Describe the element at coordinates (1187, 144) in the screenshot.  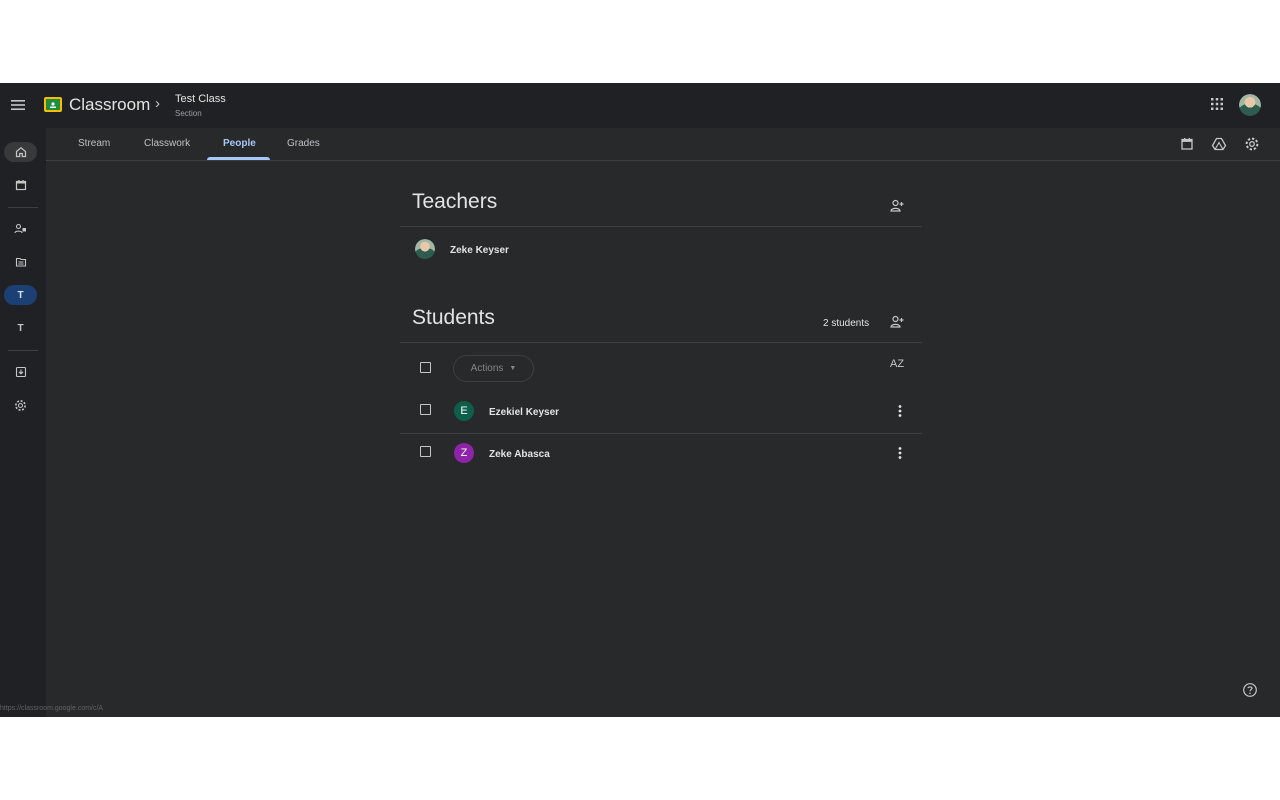
I see `google-calendar-icon` at that location.